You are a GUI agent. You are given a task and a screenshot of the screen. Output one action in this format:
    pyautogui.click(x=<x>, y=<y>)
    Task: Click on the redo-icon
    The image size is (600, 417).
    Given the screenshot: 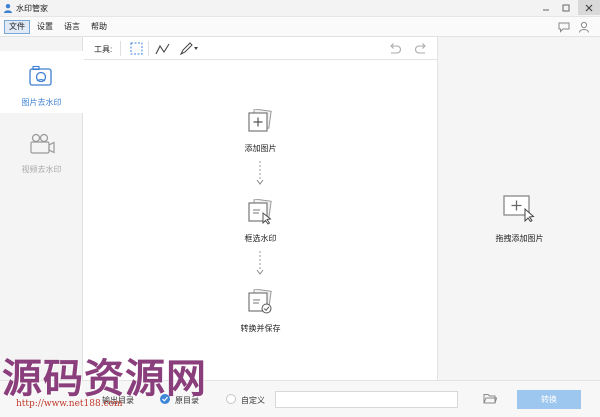 What is the action you would take?
    pyautogui.click(x=420, y=48)
    